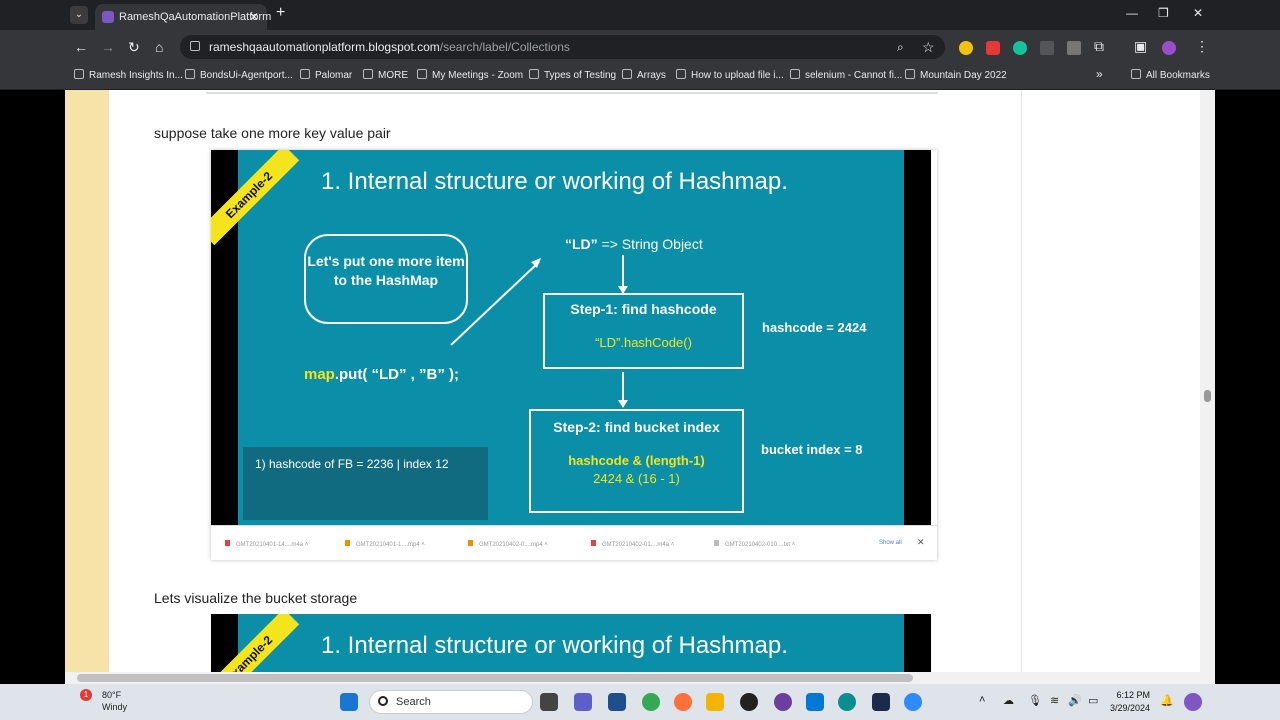  What do you see at coordinates (1207, 396) in the screenshot?
I see `vertical-scroll-thumb` at bounding box center [1207, 396].